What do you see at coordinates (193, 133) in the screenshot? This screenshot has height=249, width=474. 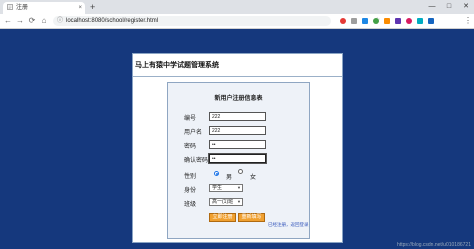 I see `username-label: 用户名` at bounding box center [193, 133].